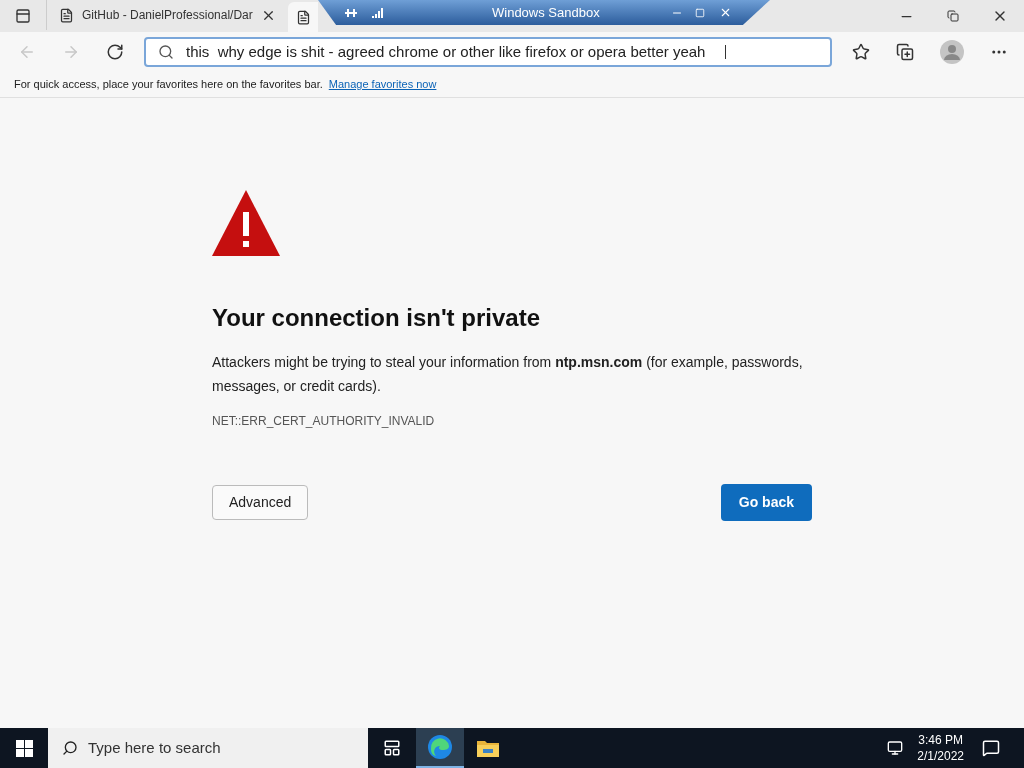  What do you see at coordinates (324, 421) in the screenshot?
I see `error-code: NET::ERR_CERT_AUTHORITY_INVALID` at bounding box center [324, 421].